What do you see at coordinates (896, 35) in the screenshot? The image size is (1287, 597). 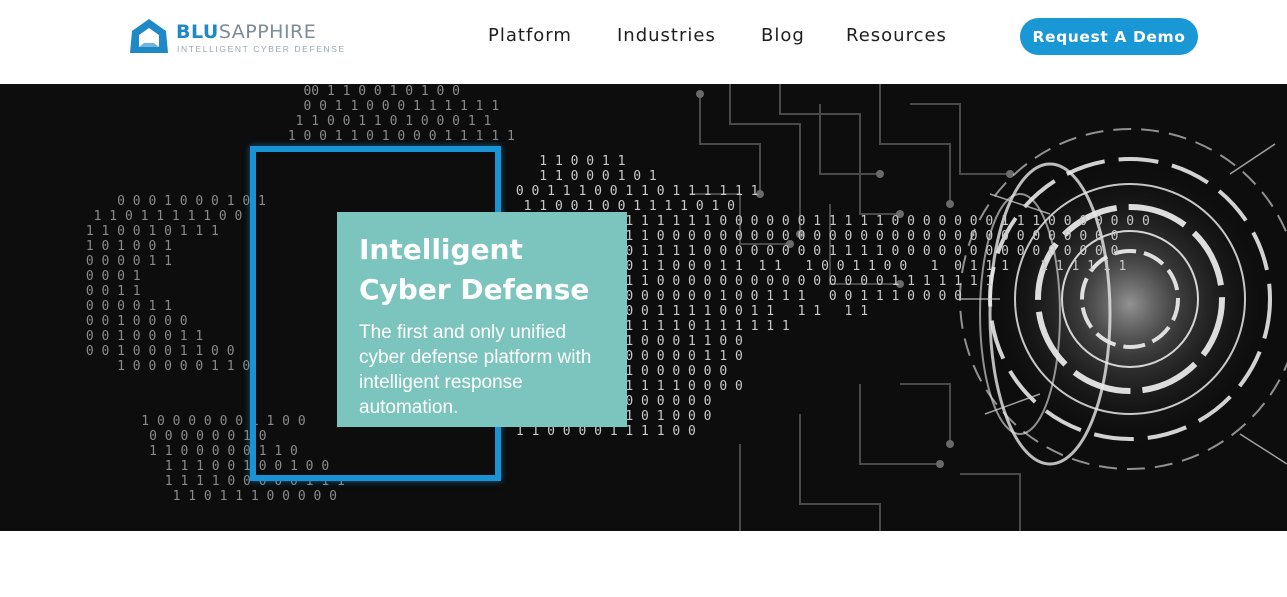 I see `nav-item-resources: Resources` at bounding box center [896, 35].